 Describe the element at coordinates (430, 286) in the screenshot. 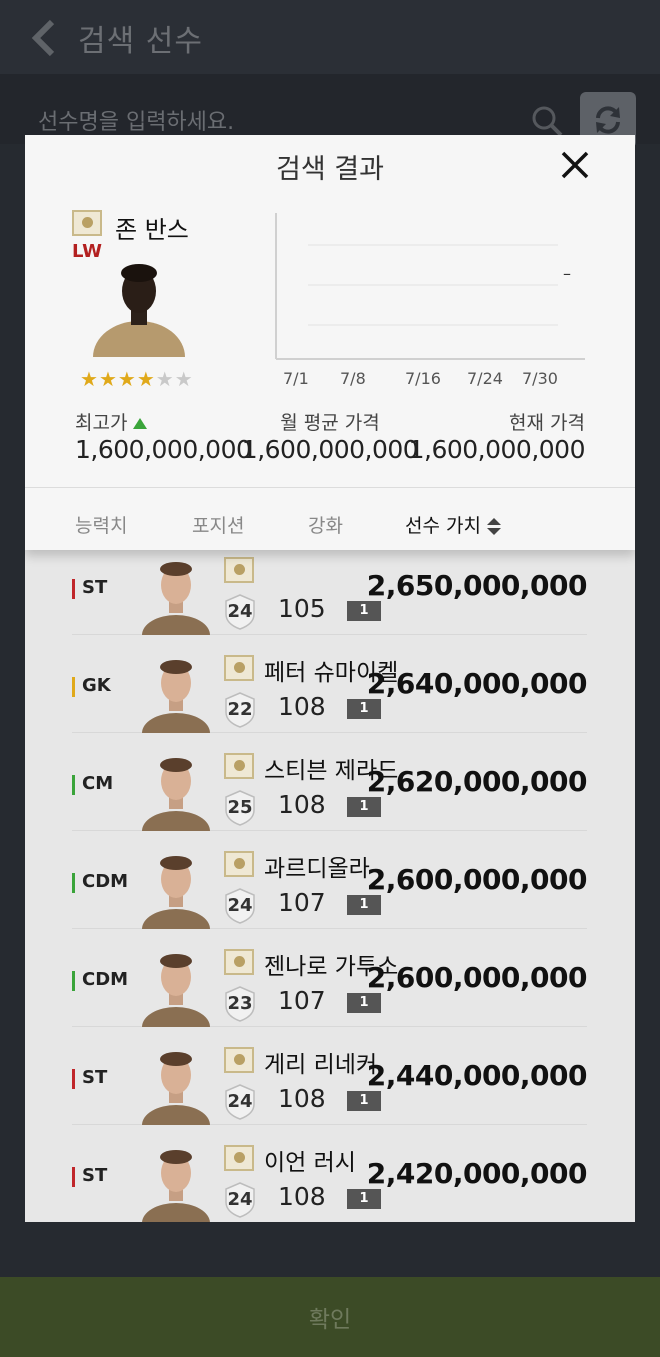

I see `price-chart: –` at that location.